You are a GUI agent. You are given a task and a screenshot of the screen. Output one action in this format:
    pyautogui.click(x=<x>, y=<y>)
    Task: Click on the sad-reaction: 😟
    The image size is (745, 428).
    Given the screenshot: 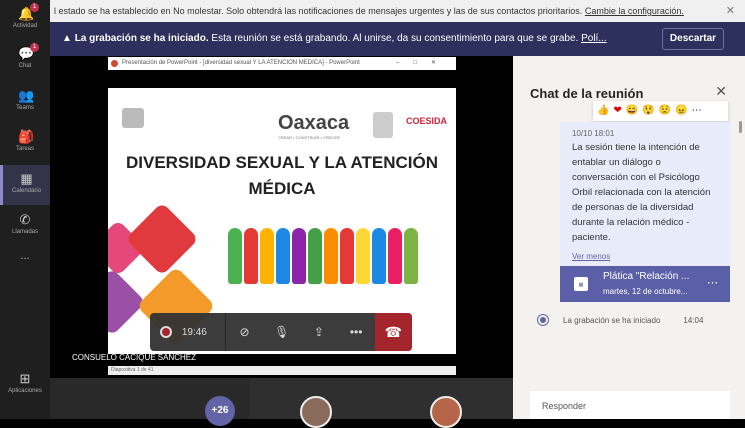 What is the action you would take?
    pyautogui.click(x=667, y=110)
    